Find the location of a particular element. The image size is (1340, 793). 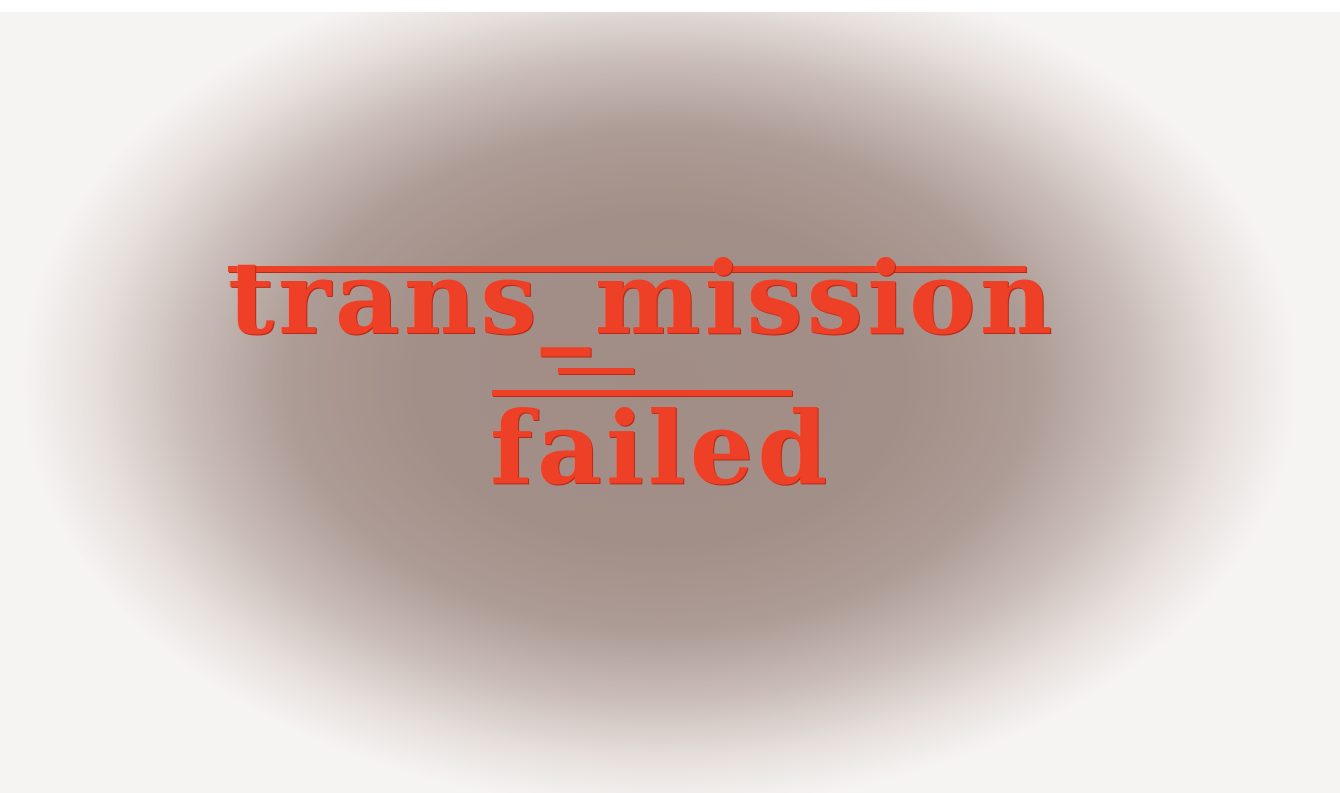

error-message-line-1: trans_mission is located at coordinates (642, 298).